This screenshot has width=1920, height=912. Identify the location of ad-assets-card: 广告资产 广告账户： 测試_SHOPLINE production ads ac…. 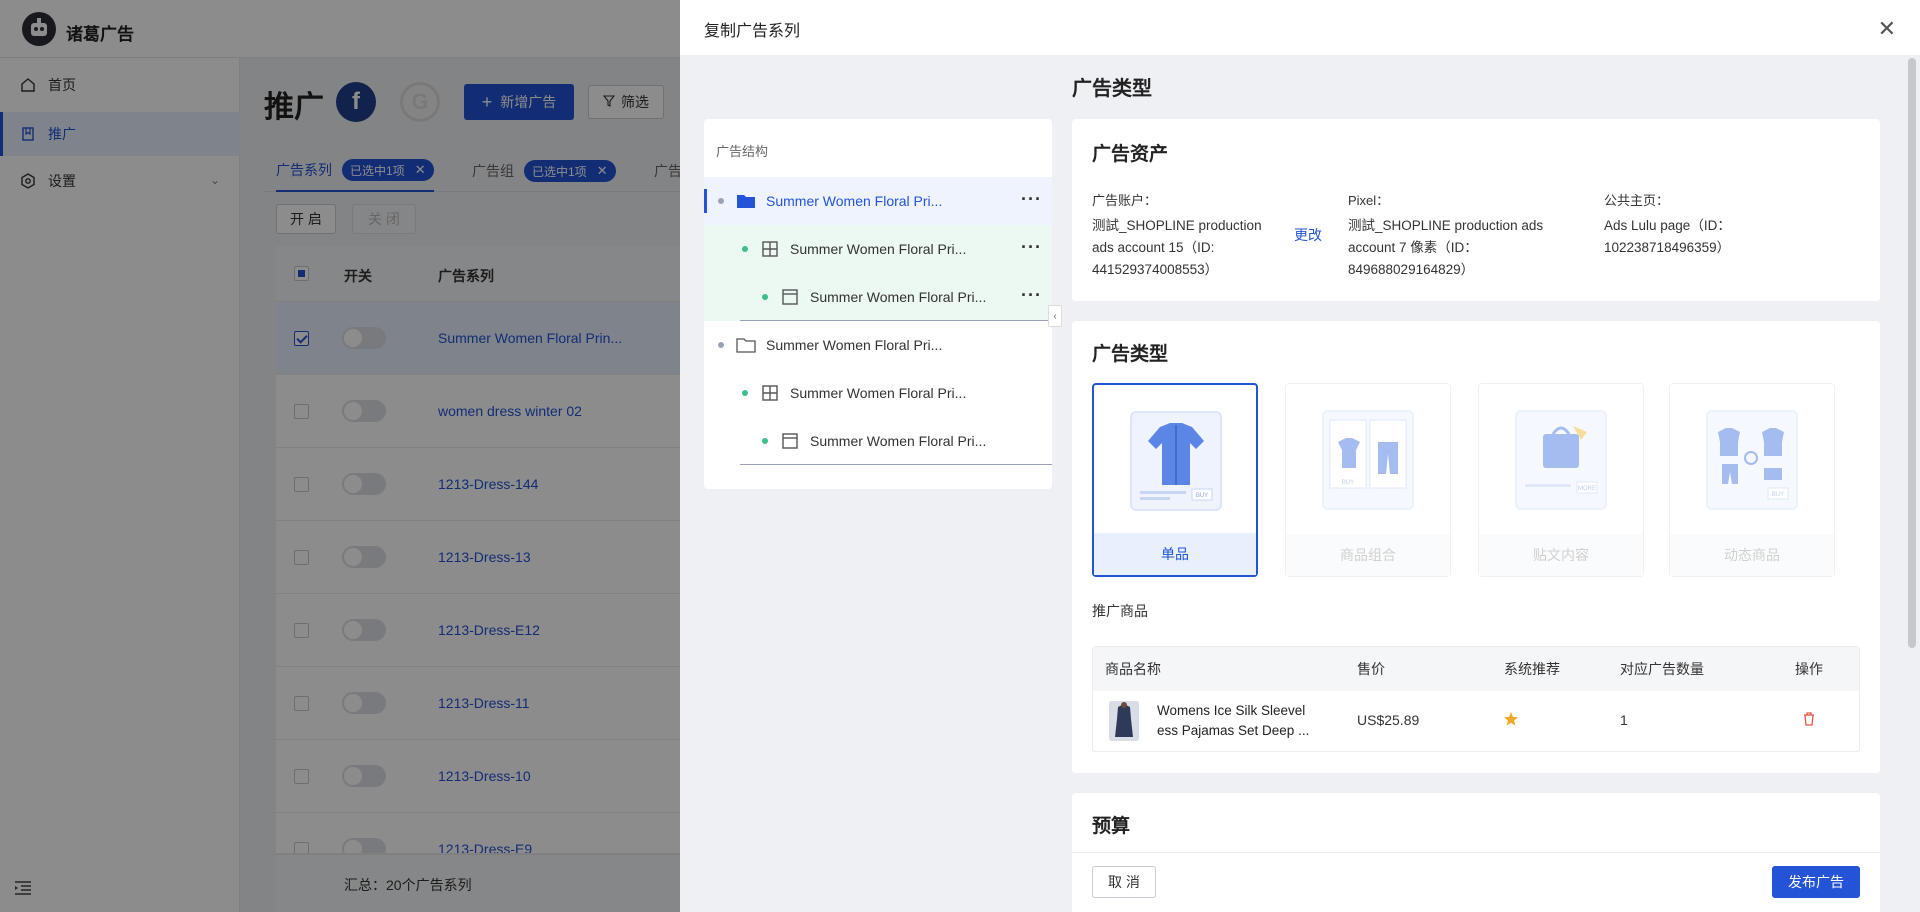
(1476, 210).